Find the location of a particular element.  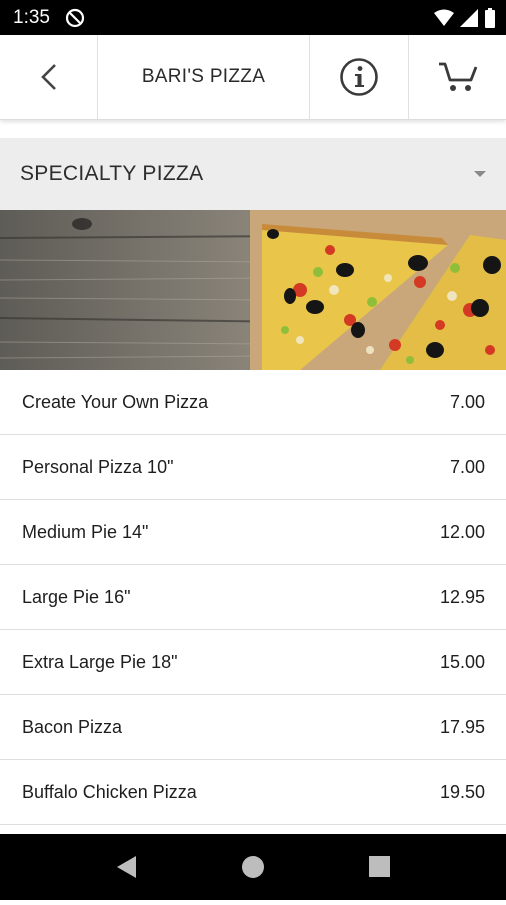

menu-item-price: 12.00 is located at coordinates (462, 531).